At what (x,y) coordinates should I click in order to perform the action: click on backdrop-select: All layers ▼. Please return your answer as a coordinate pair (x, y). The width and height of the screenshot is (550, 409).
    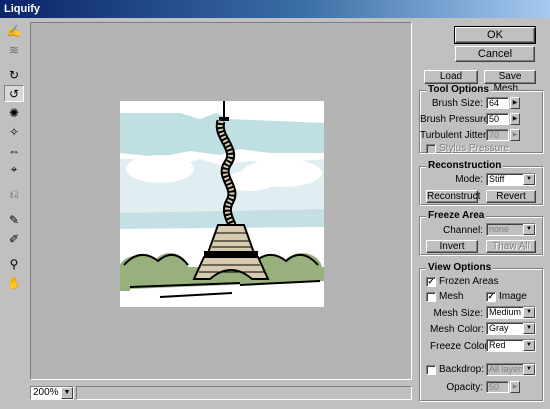
    Looking at the image, I should click on (511, 369).